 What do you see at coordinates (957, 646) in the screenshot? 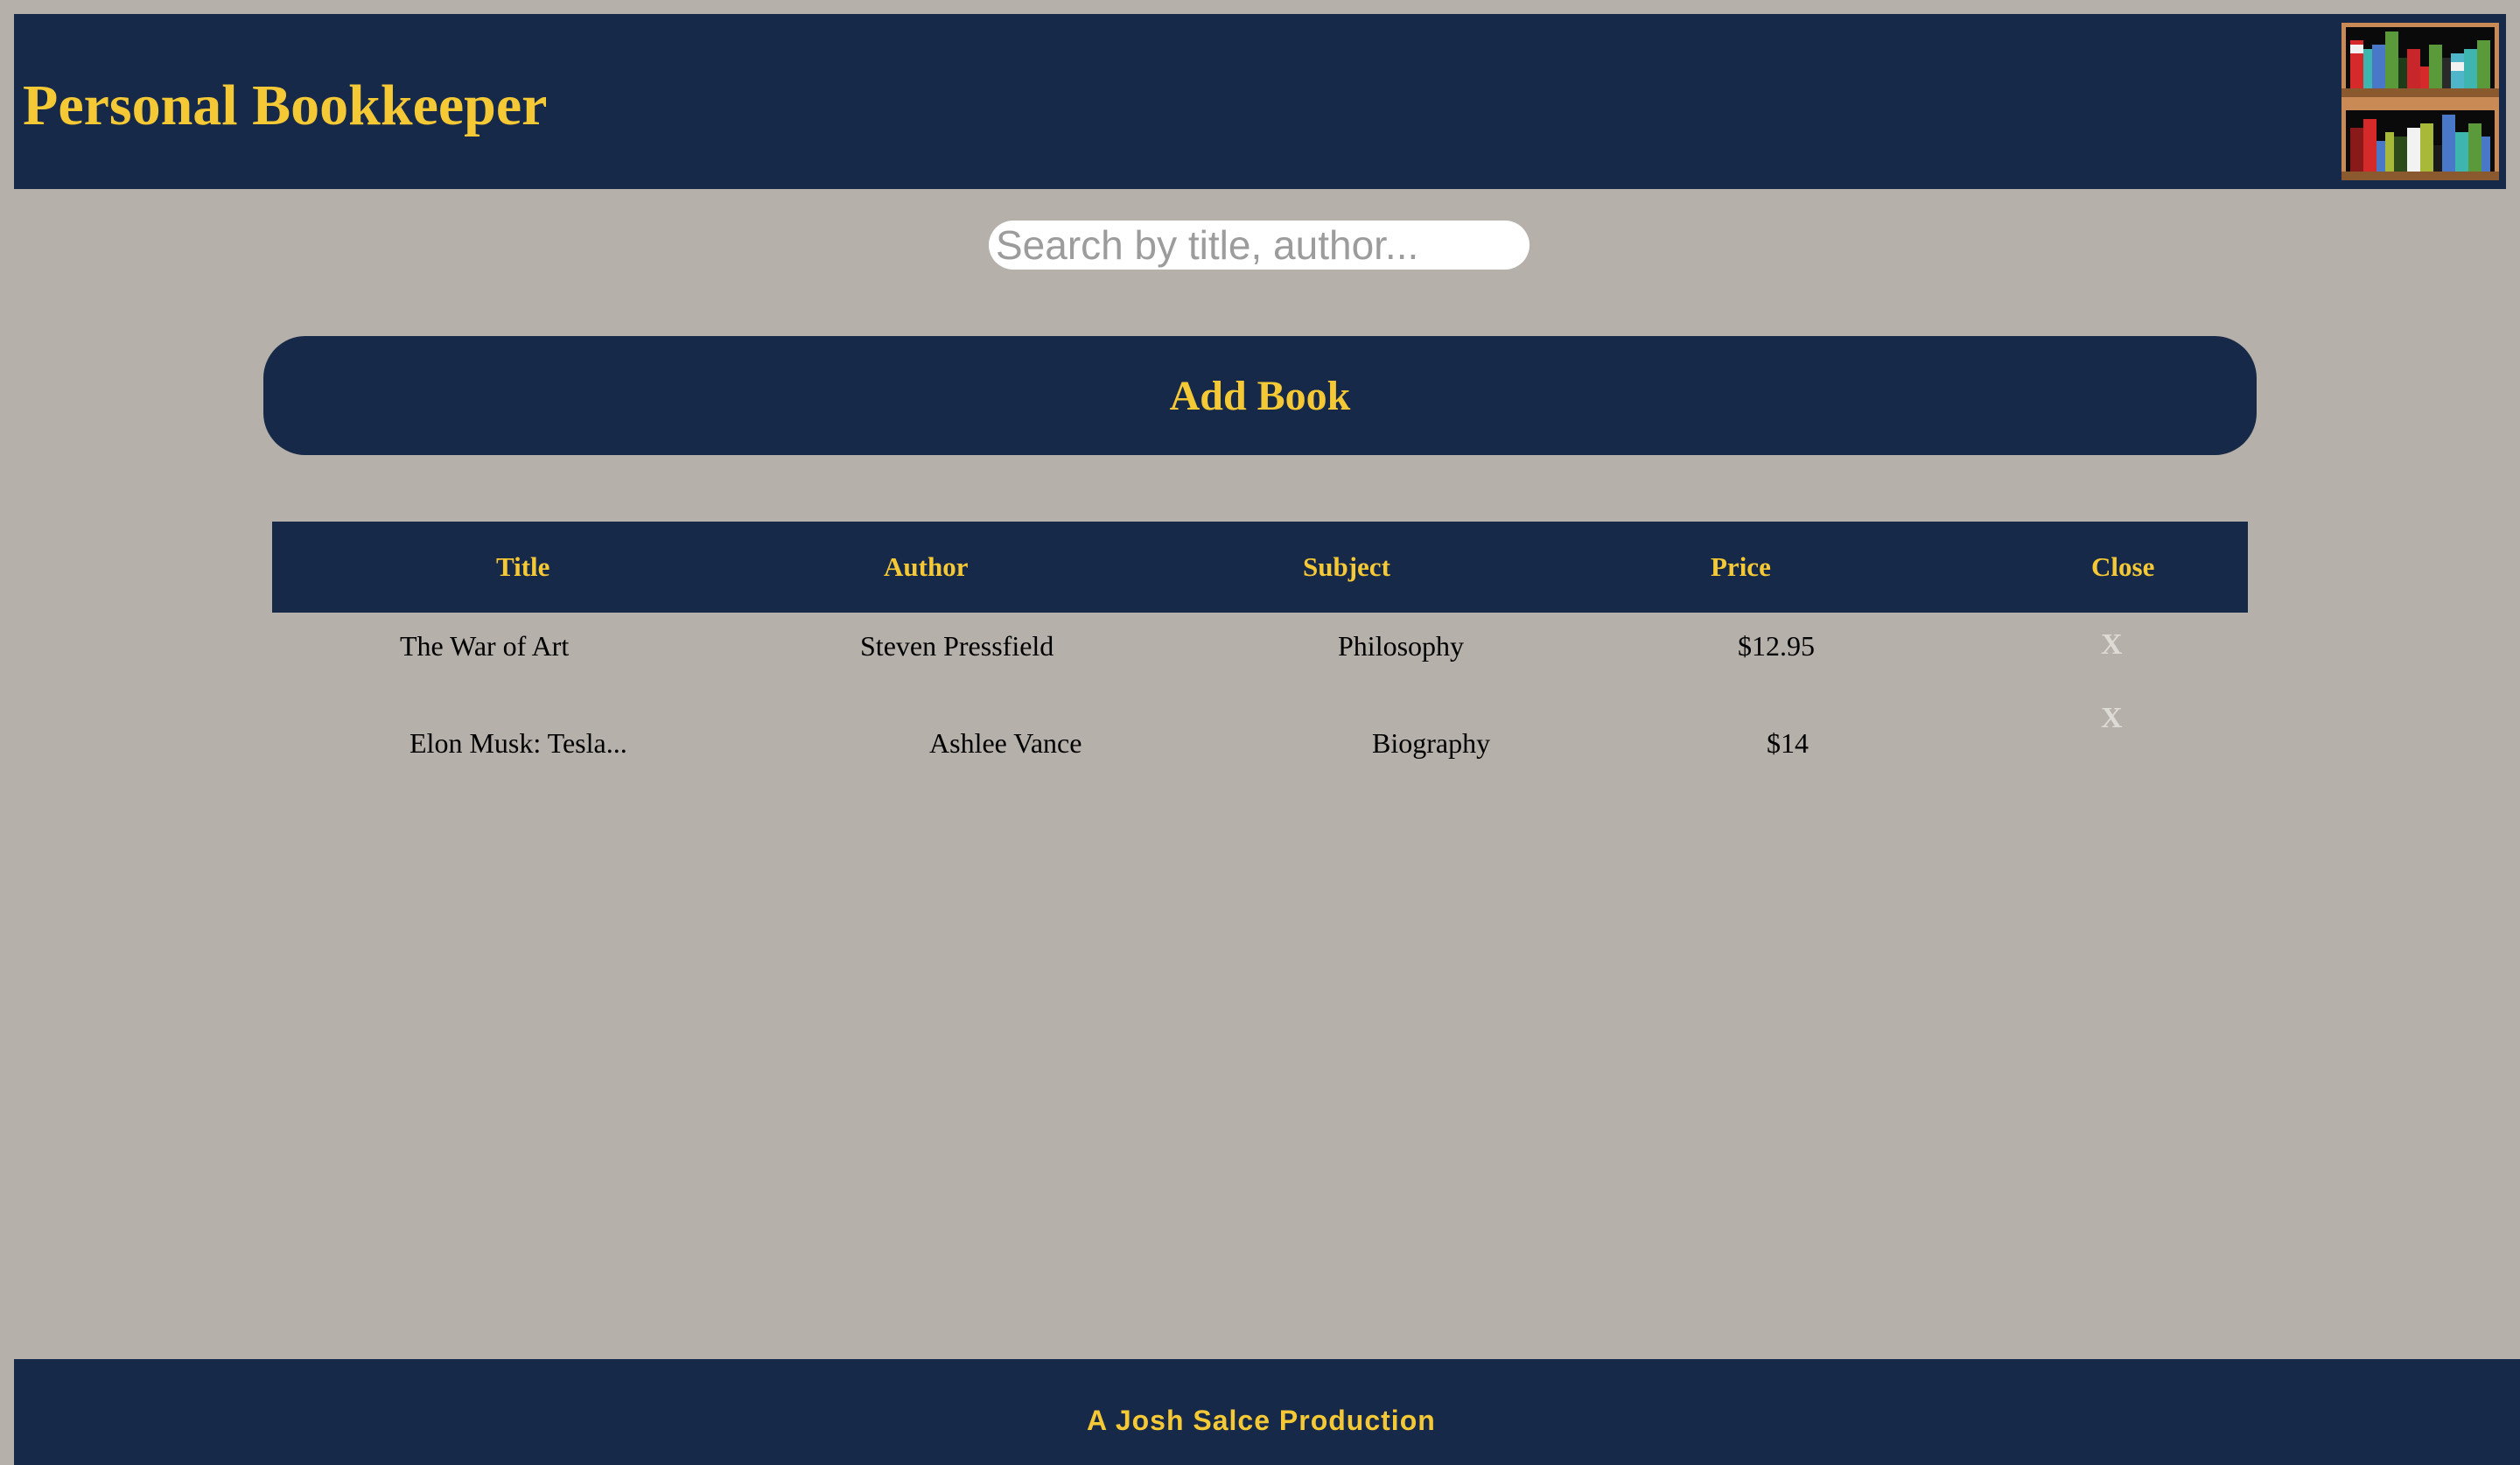
I see `book-author: Steven Pressfield` at bounding box center [957, 646].